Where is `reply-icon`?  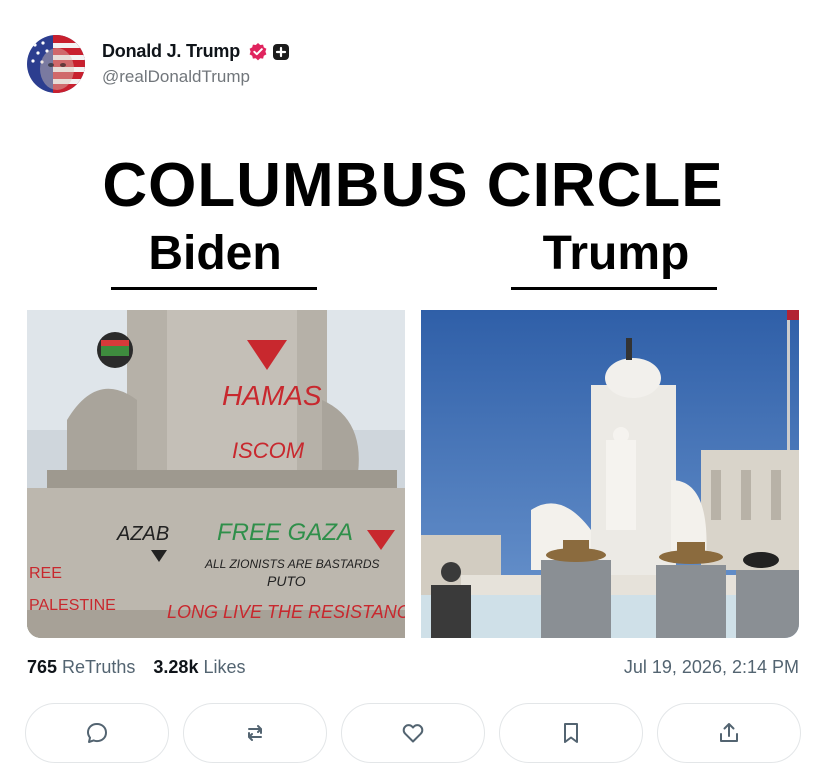
reply-icon is located at coordinates (97, 733).